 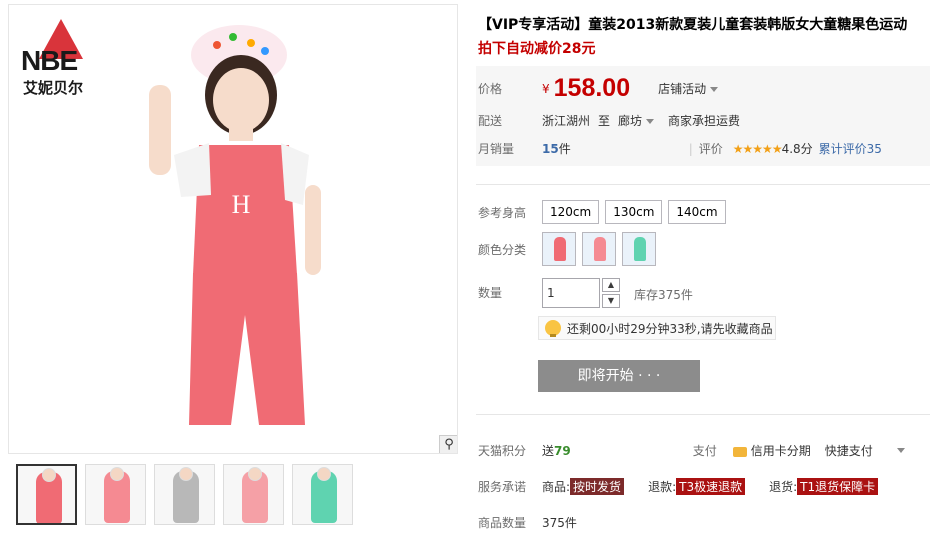 I want to click on points-value: 79, so click(x=562, y=450).